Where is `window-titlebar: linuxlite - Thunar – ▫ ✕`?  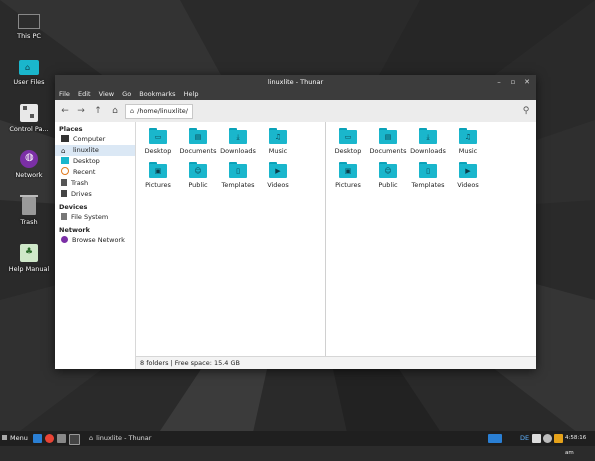
window-titlebar: linuxlite - Thunar – ▫ ✕ is located at coordinates (295, 82).